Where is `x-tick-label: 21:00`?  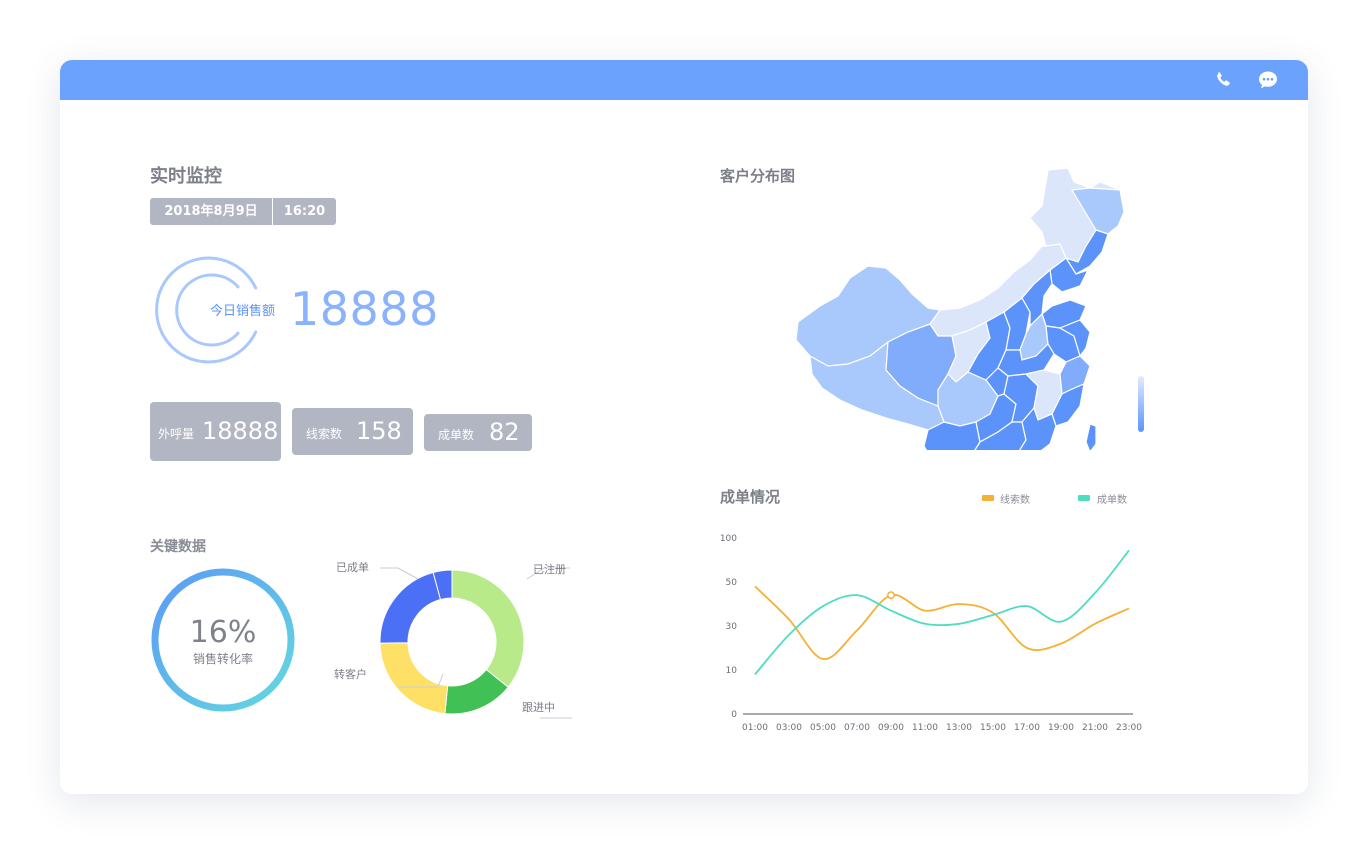
x-tick-label: 21:00 is located at coordinates (1095, 728).